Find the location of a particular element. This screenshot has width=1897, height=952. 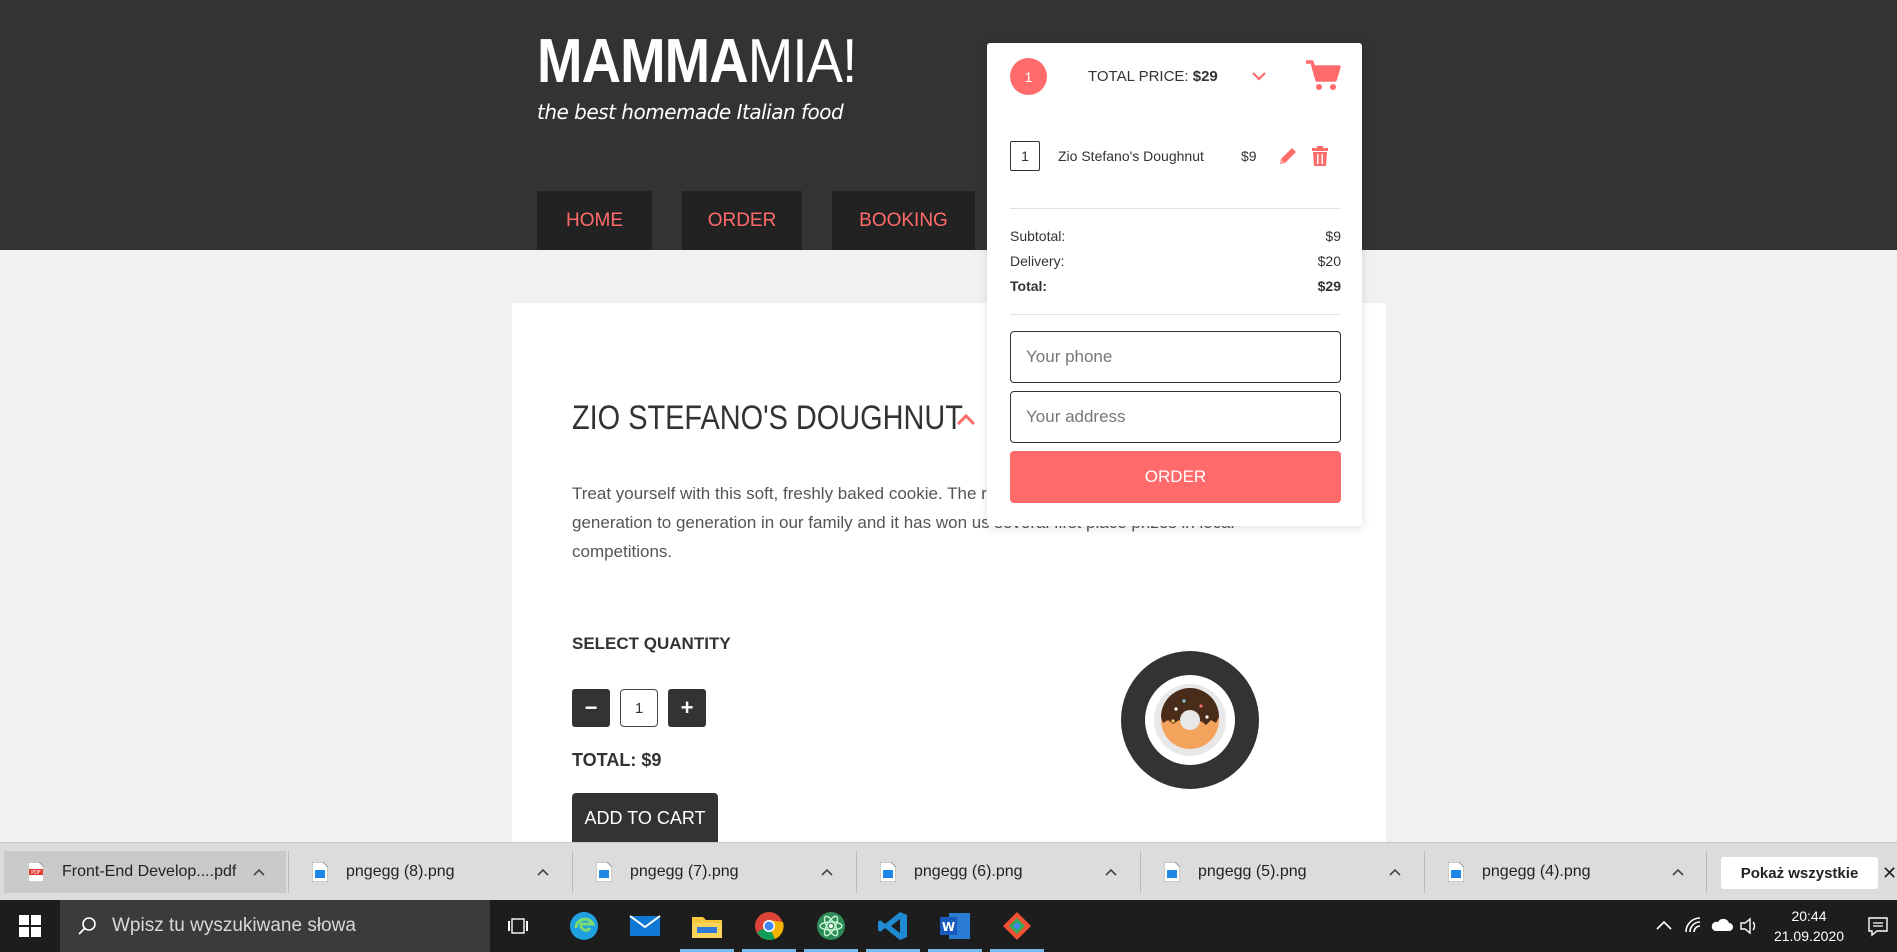

total-price-label: TOTAL PRICE: is located at coordinates (1138, 76).